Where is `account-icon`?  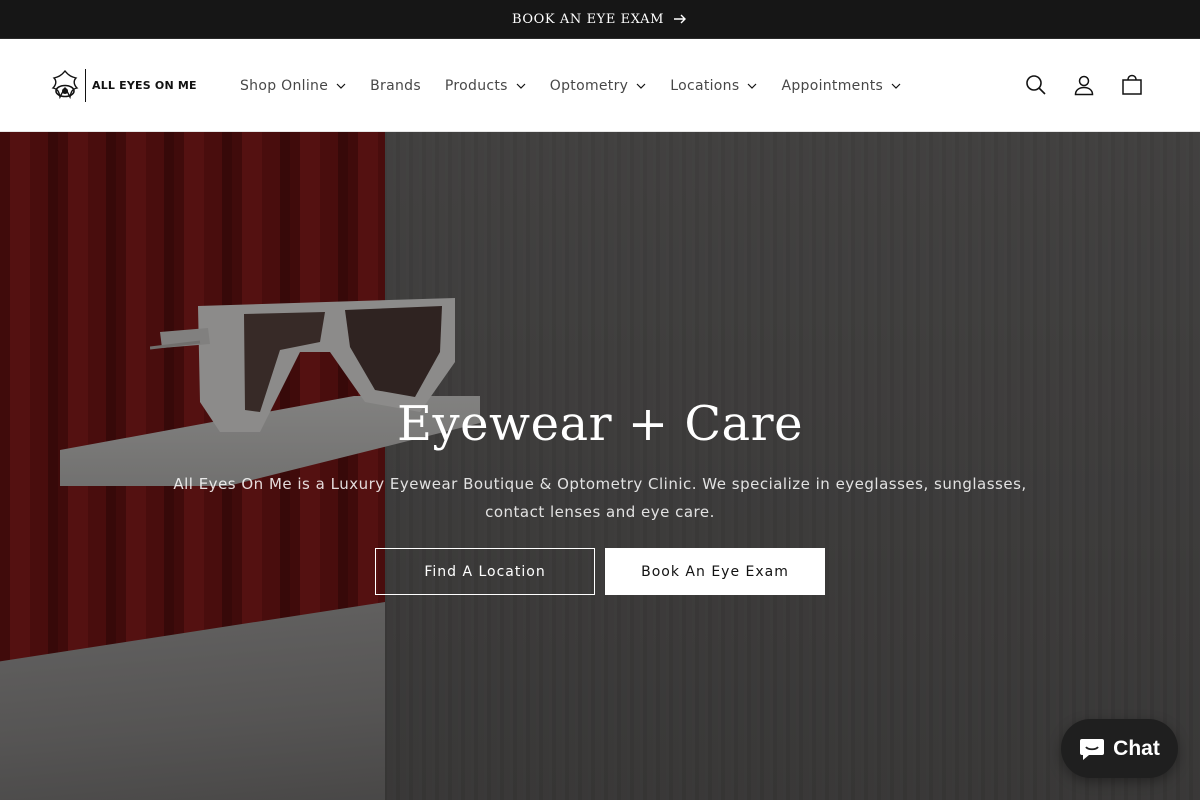 account-icon is located at coordinates (1084, 85).